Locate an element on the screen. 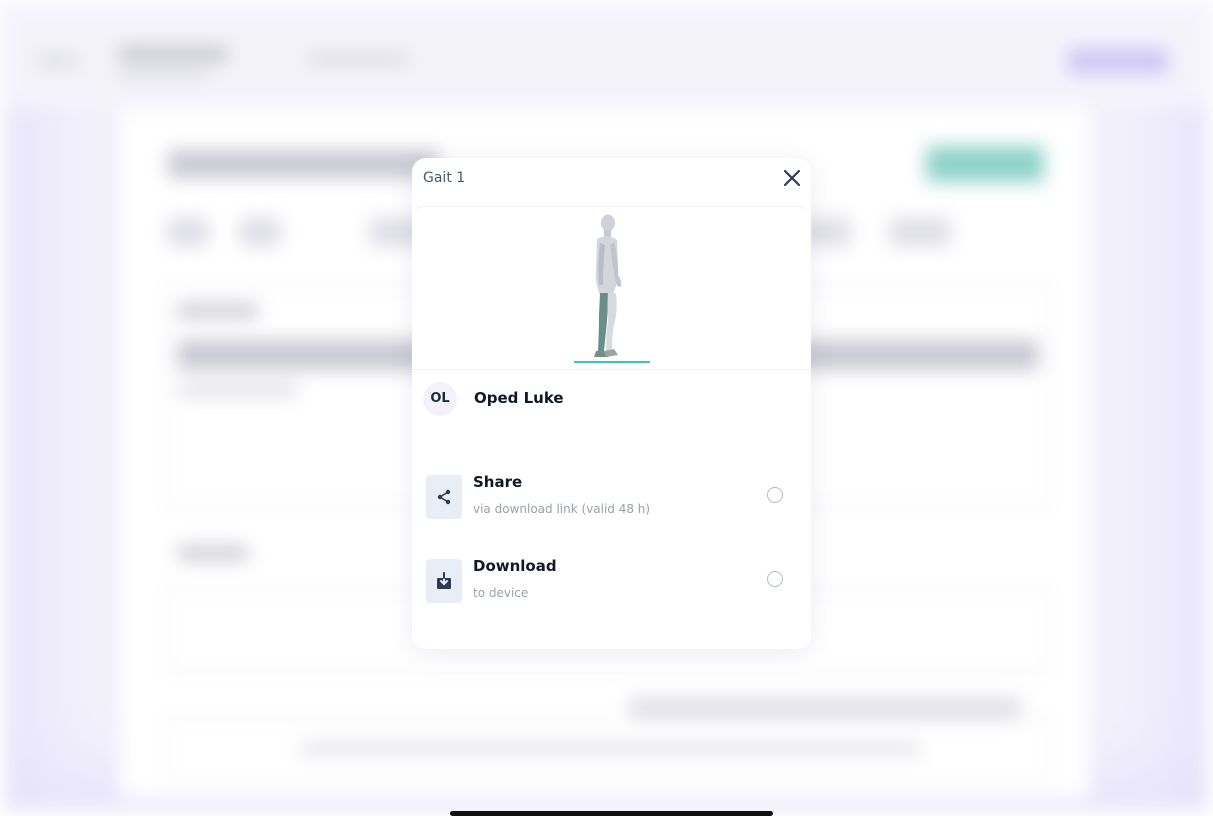 This screenshot has height=816, width=1213. share-subtitle: via download link (valid 48 h) is located at coordinates (562, 509).